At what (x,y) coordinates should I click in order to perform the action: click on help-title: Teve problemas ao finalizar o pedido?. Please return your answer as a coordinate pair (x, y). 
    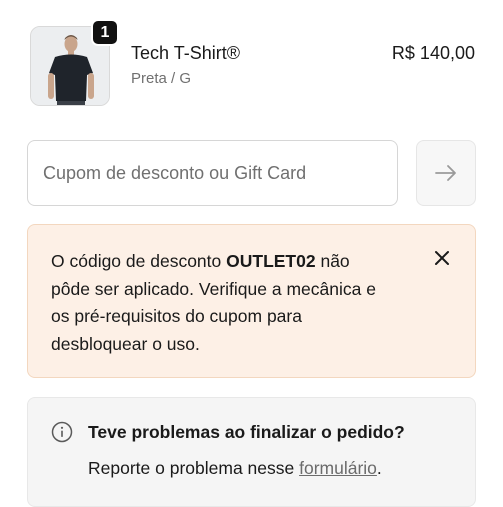
    Looking at the image, I should click on (246, 432).